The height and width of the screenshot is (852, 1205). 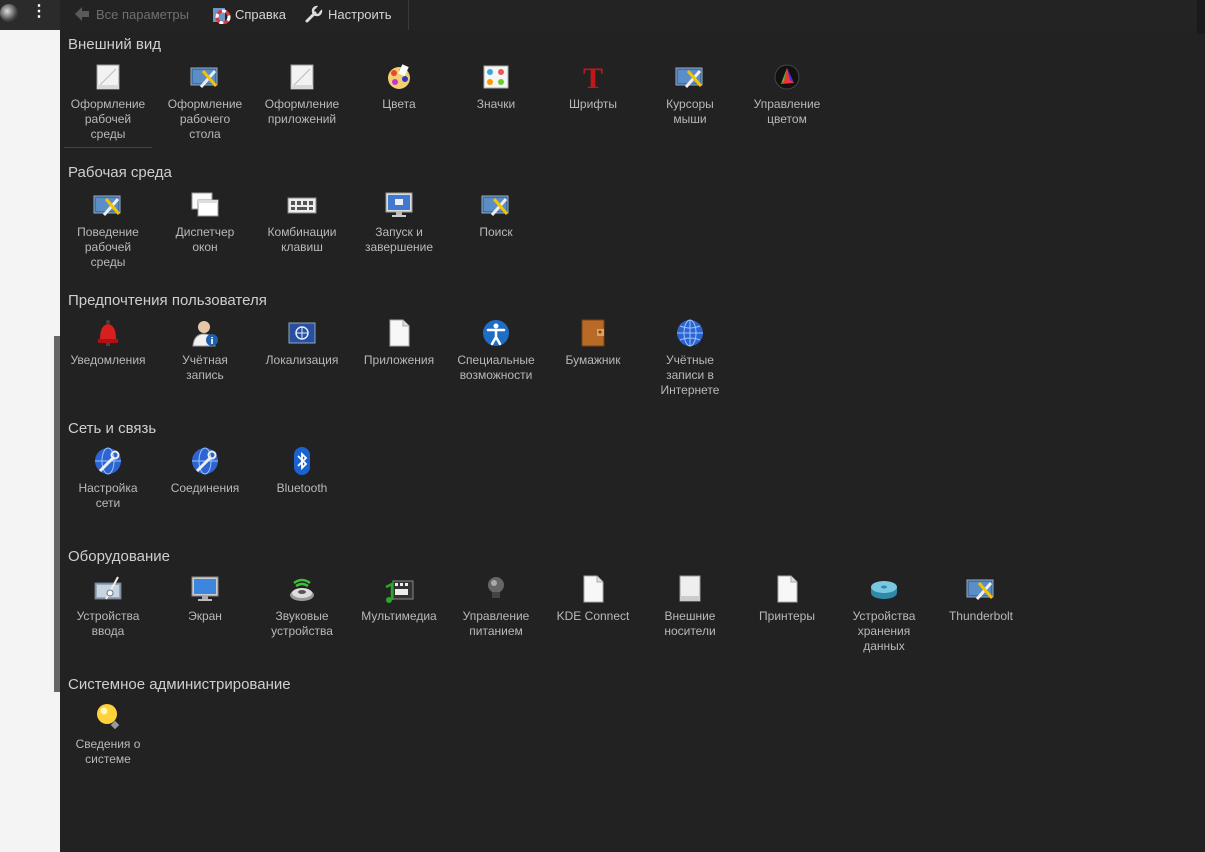 What do you see at coordinates (167, 300) in the screenshot?
I see `section-title: Предпочтения пользователя` at bounding box center [167, 300].